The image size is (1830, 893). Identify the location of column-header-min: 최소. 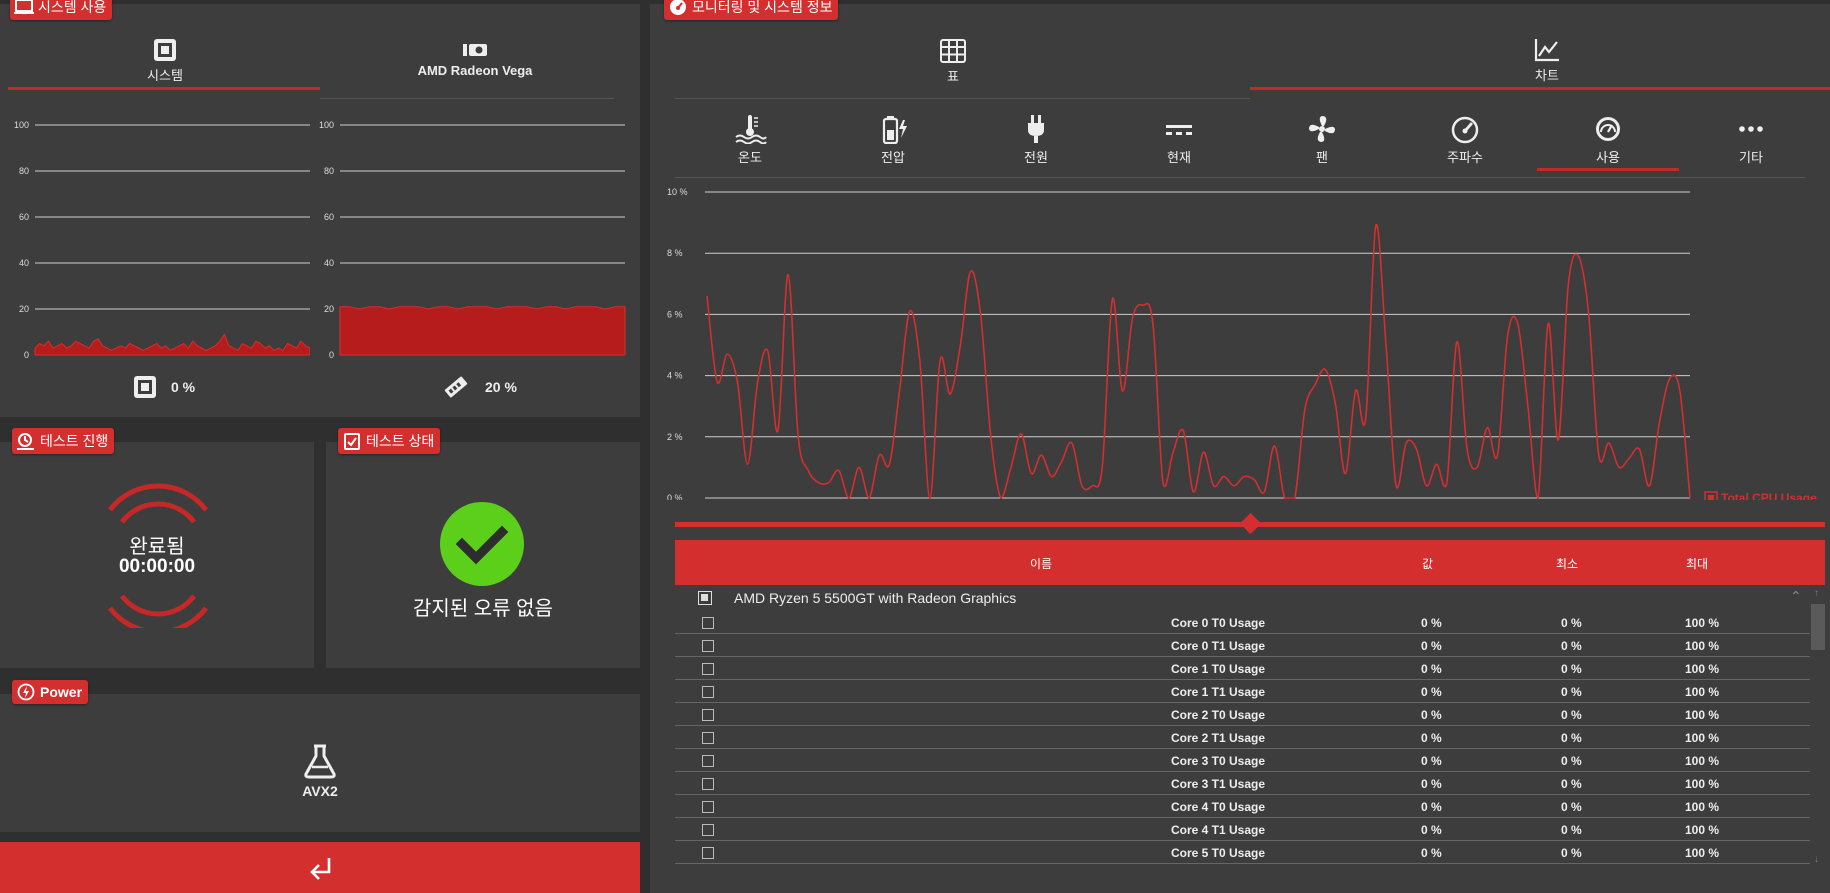
(1567, 563).